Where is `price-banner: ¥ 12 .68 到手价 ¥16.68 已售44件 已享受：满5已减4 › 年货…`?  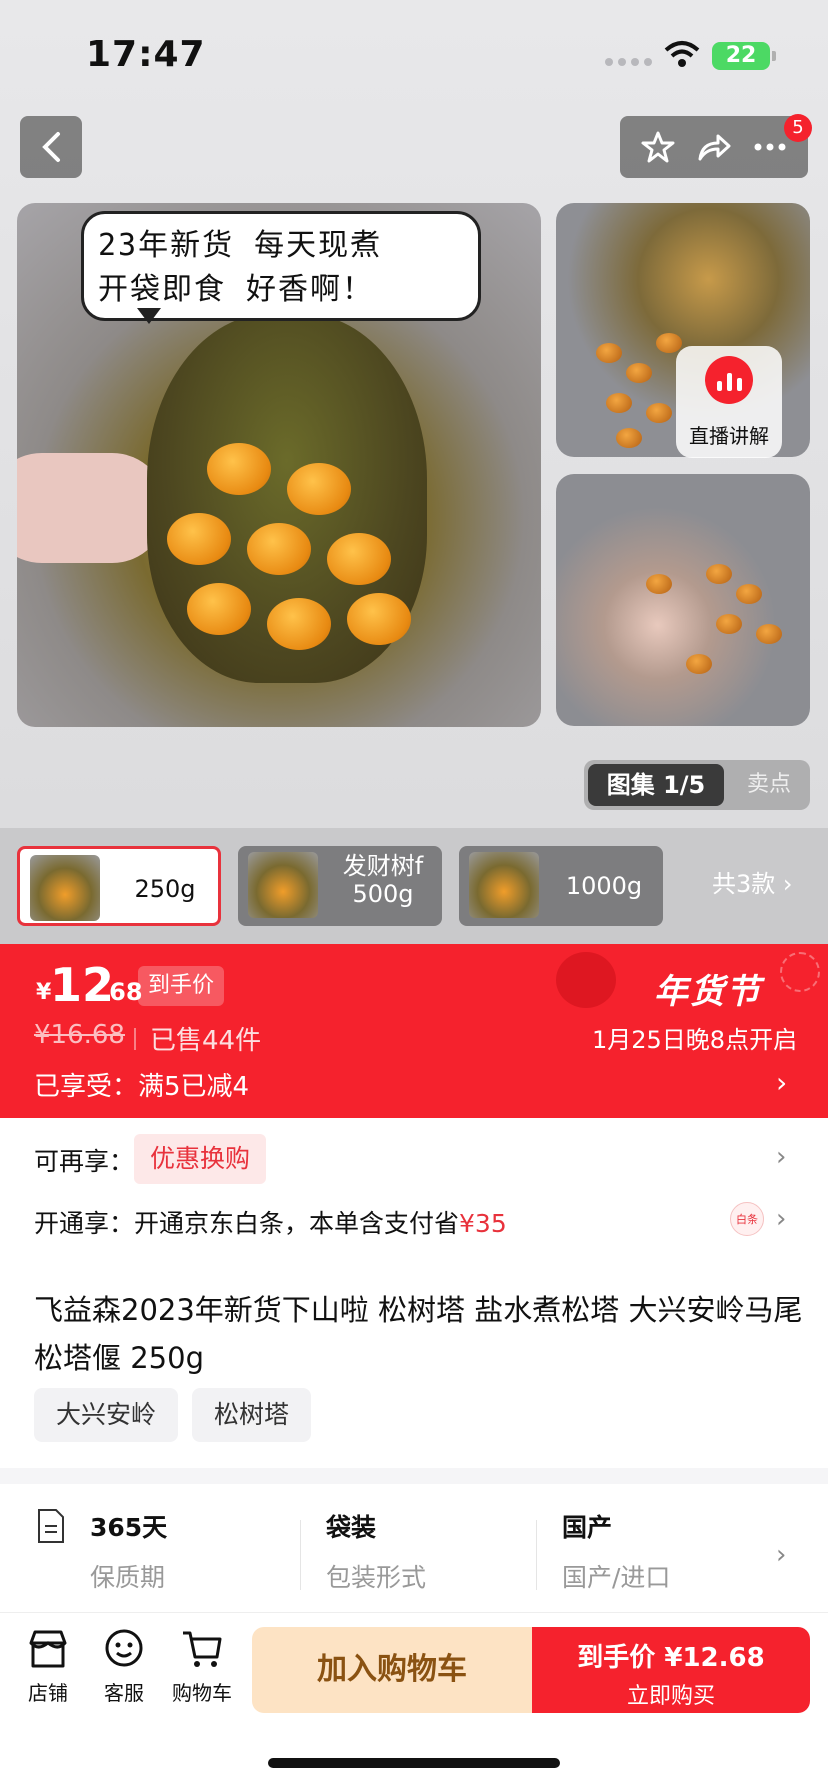 price-banner: ¥ 12 .68 到手价 ¥16.68 已售44件 已享受：满5已减4 › 年货… is located at coordinates (414, 1031).